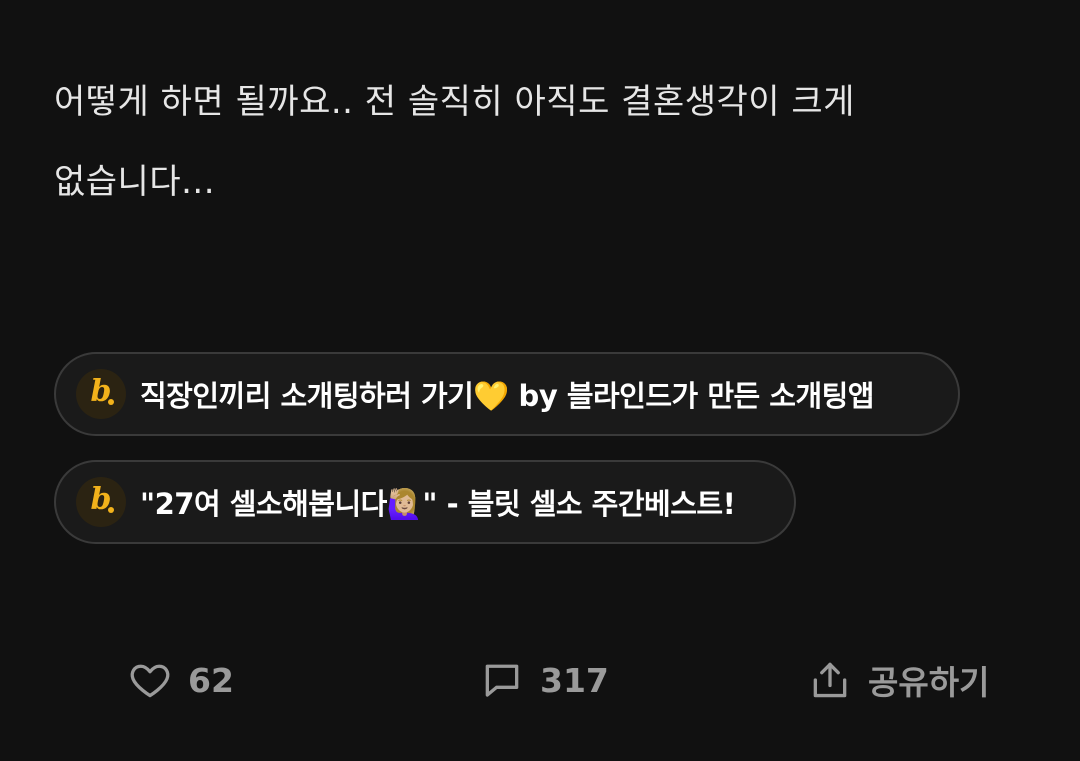 The image size is (1080, 761). Describe the element at coordinates (454, 102) in the screenshot. I see `post-text-line-1: 어떻게 하면 될까요.. 전 솔직히 아직도 결혼생각이 크게` at that location.